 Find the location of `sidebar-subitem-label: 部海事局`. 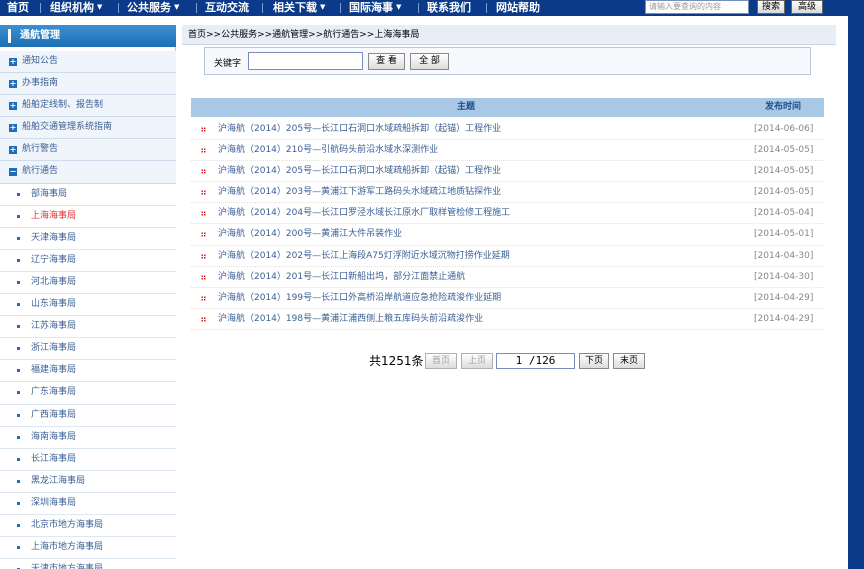

sidebar-subitem-label: 部海事局 is located at coordinates (49, 193).